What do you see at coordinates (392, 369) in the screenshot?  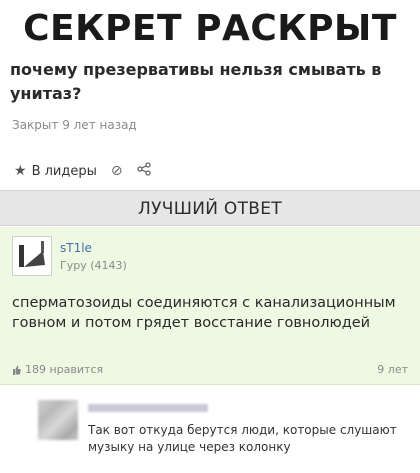 I see `answer-age: 9 лет` at bounding box center [392, 369].